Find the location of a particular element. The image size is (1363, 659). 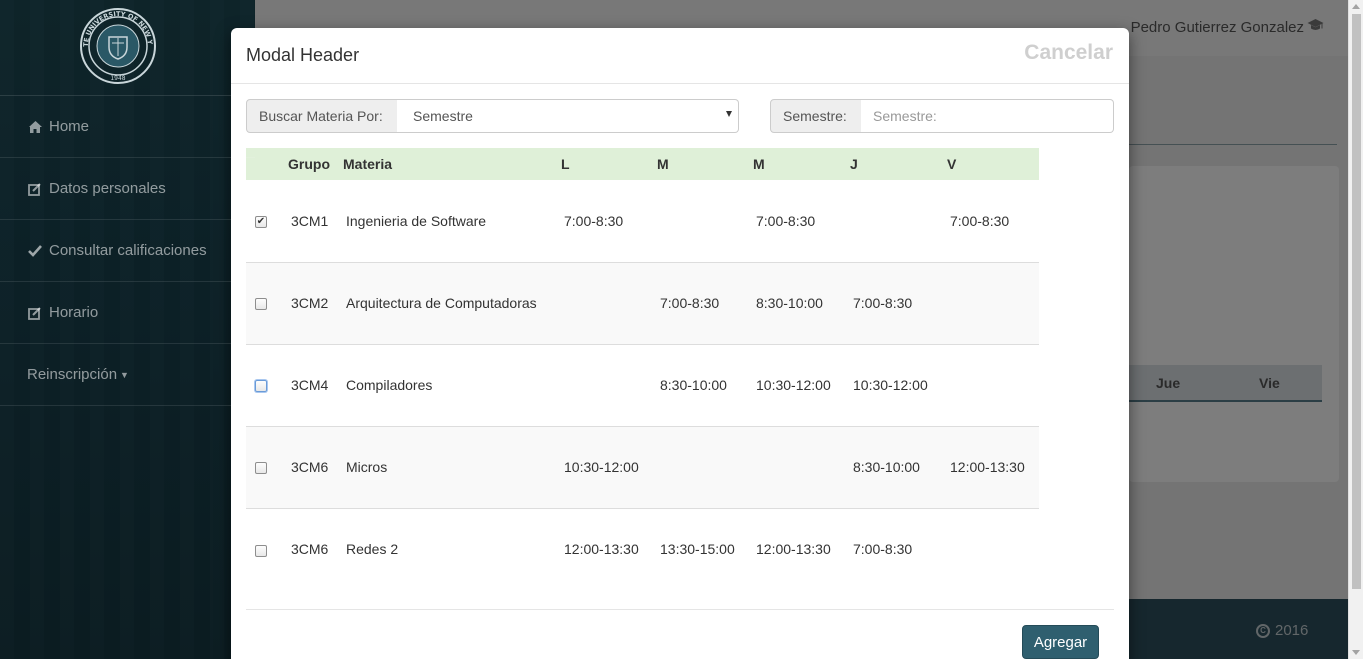

row-checkbox: ✔ is located at coordinates (261, 222).